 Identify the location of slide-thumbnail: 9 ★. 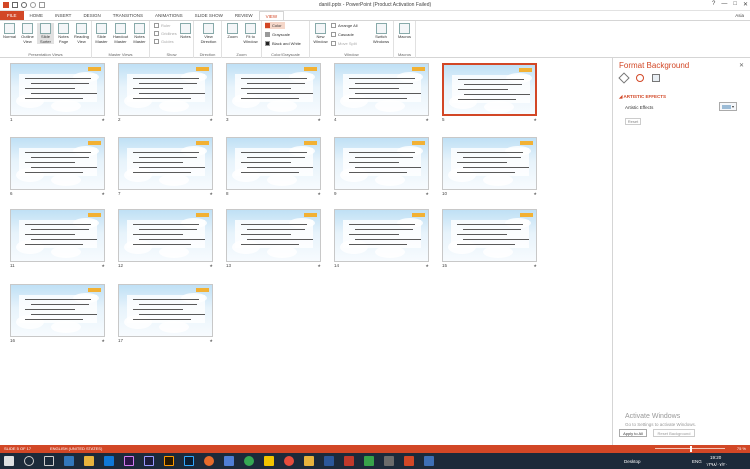
(382, 166).